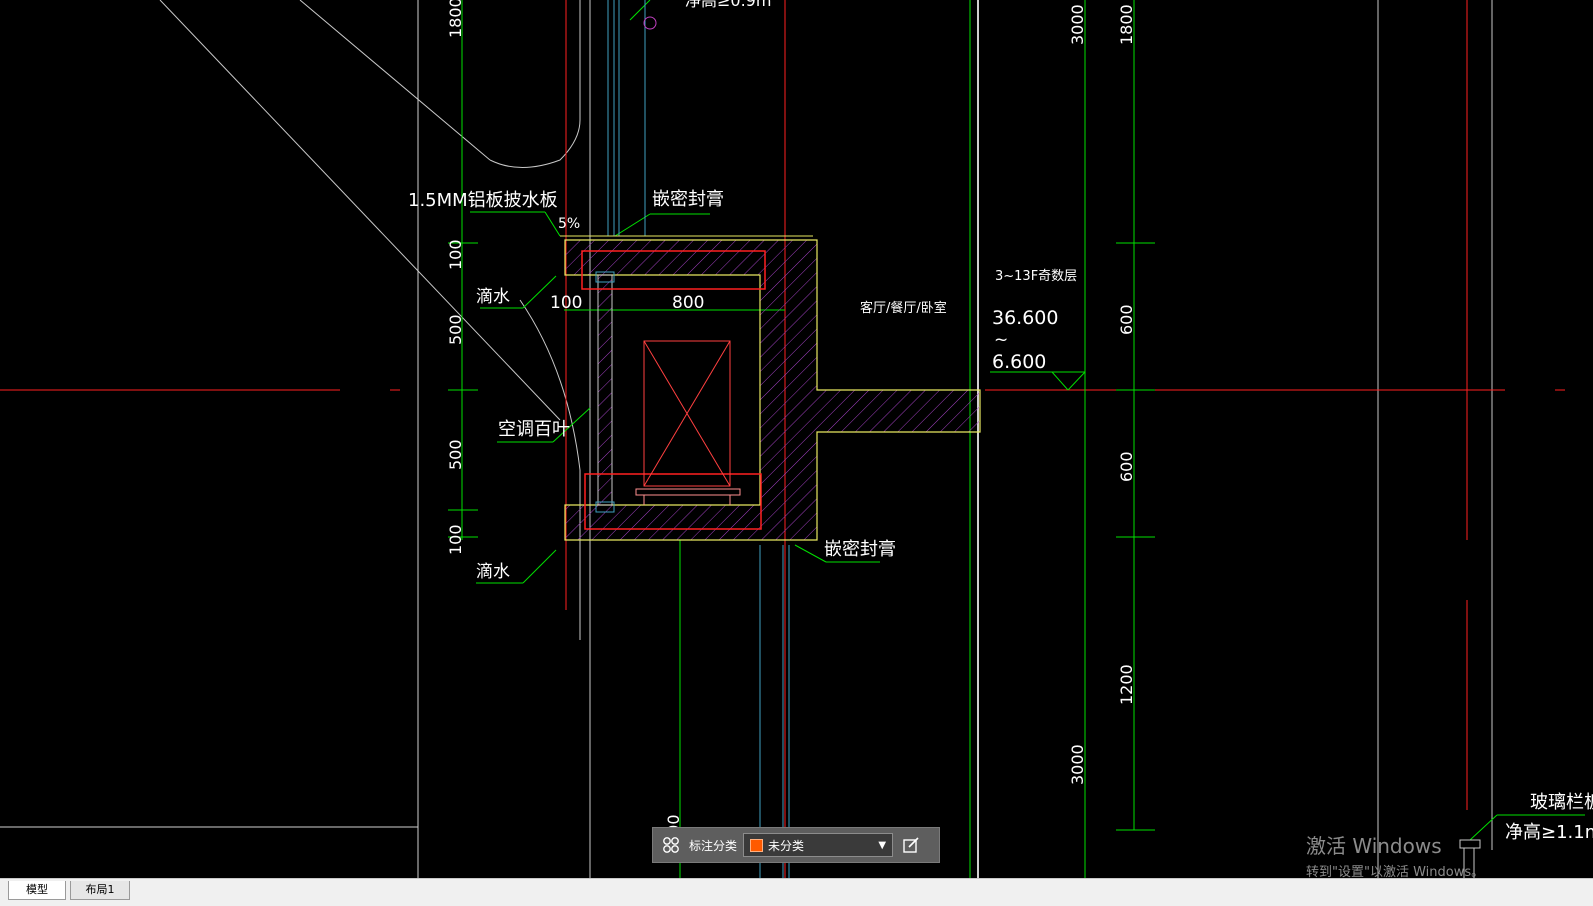 The width and height of the screenshot is (1593, 906). Describe the element at coordinates (786, 845) in the screenshot. I see `category-selected-value: 未分类` at that location.